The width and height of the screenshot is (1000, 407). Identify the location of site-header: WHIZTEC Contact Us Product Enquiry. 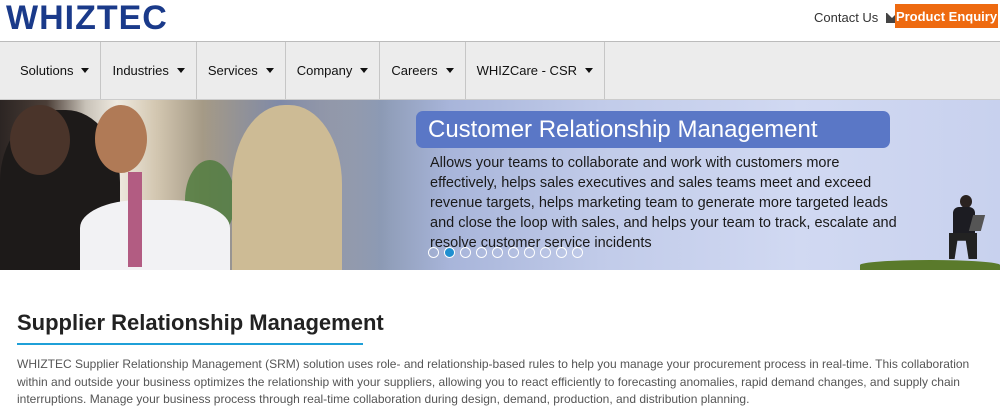
(500, 20).